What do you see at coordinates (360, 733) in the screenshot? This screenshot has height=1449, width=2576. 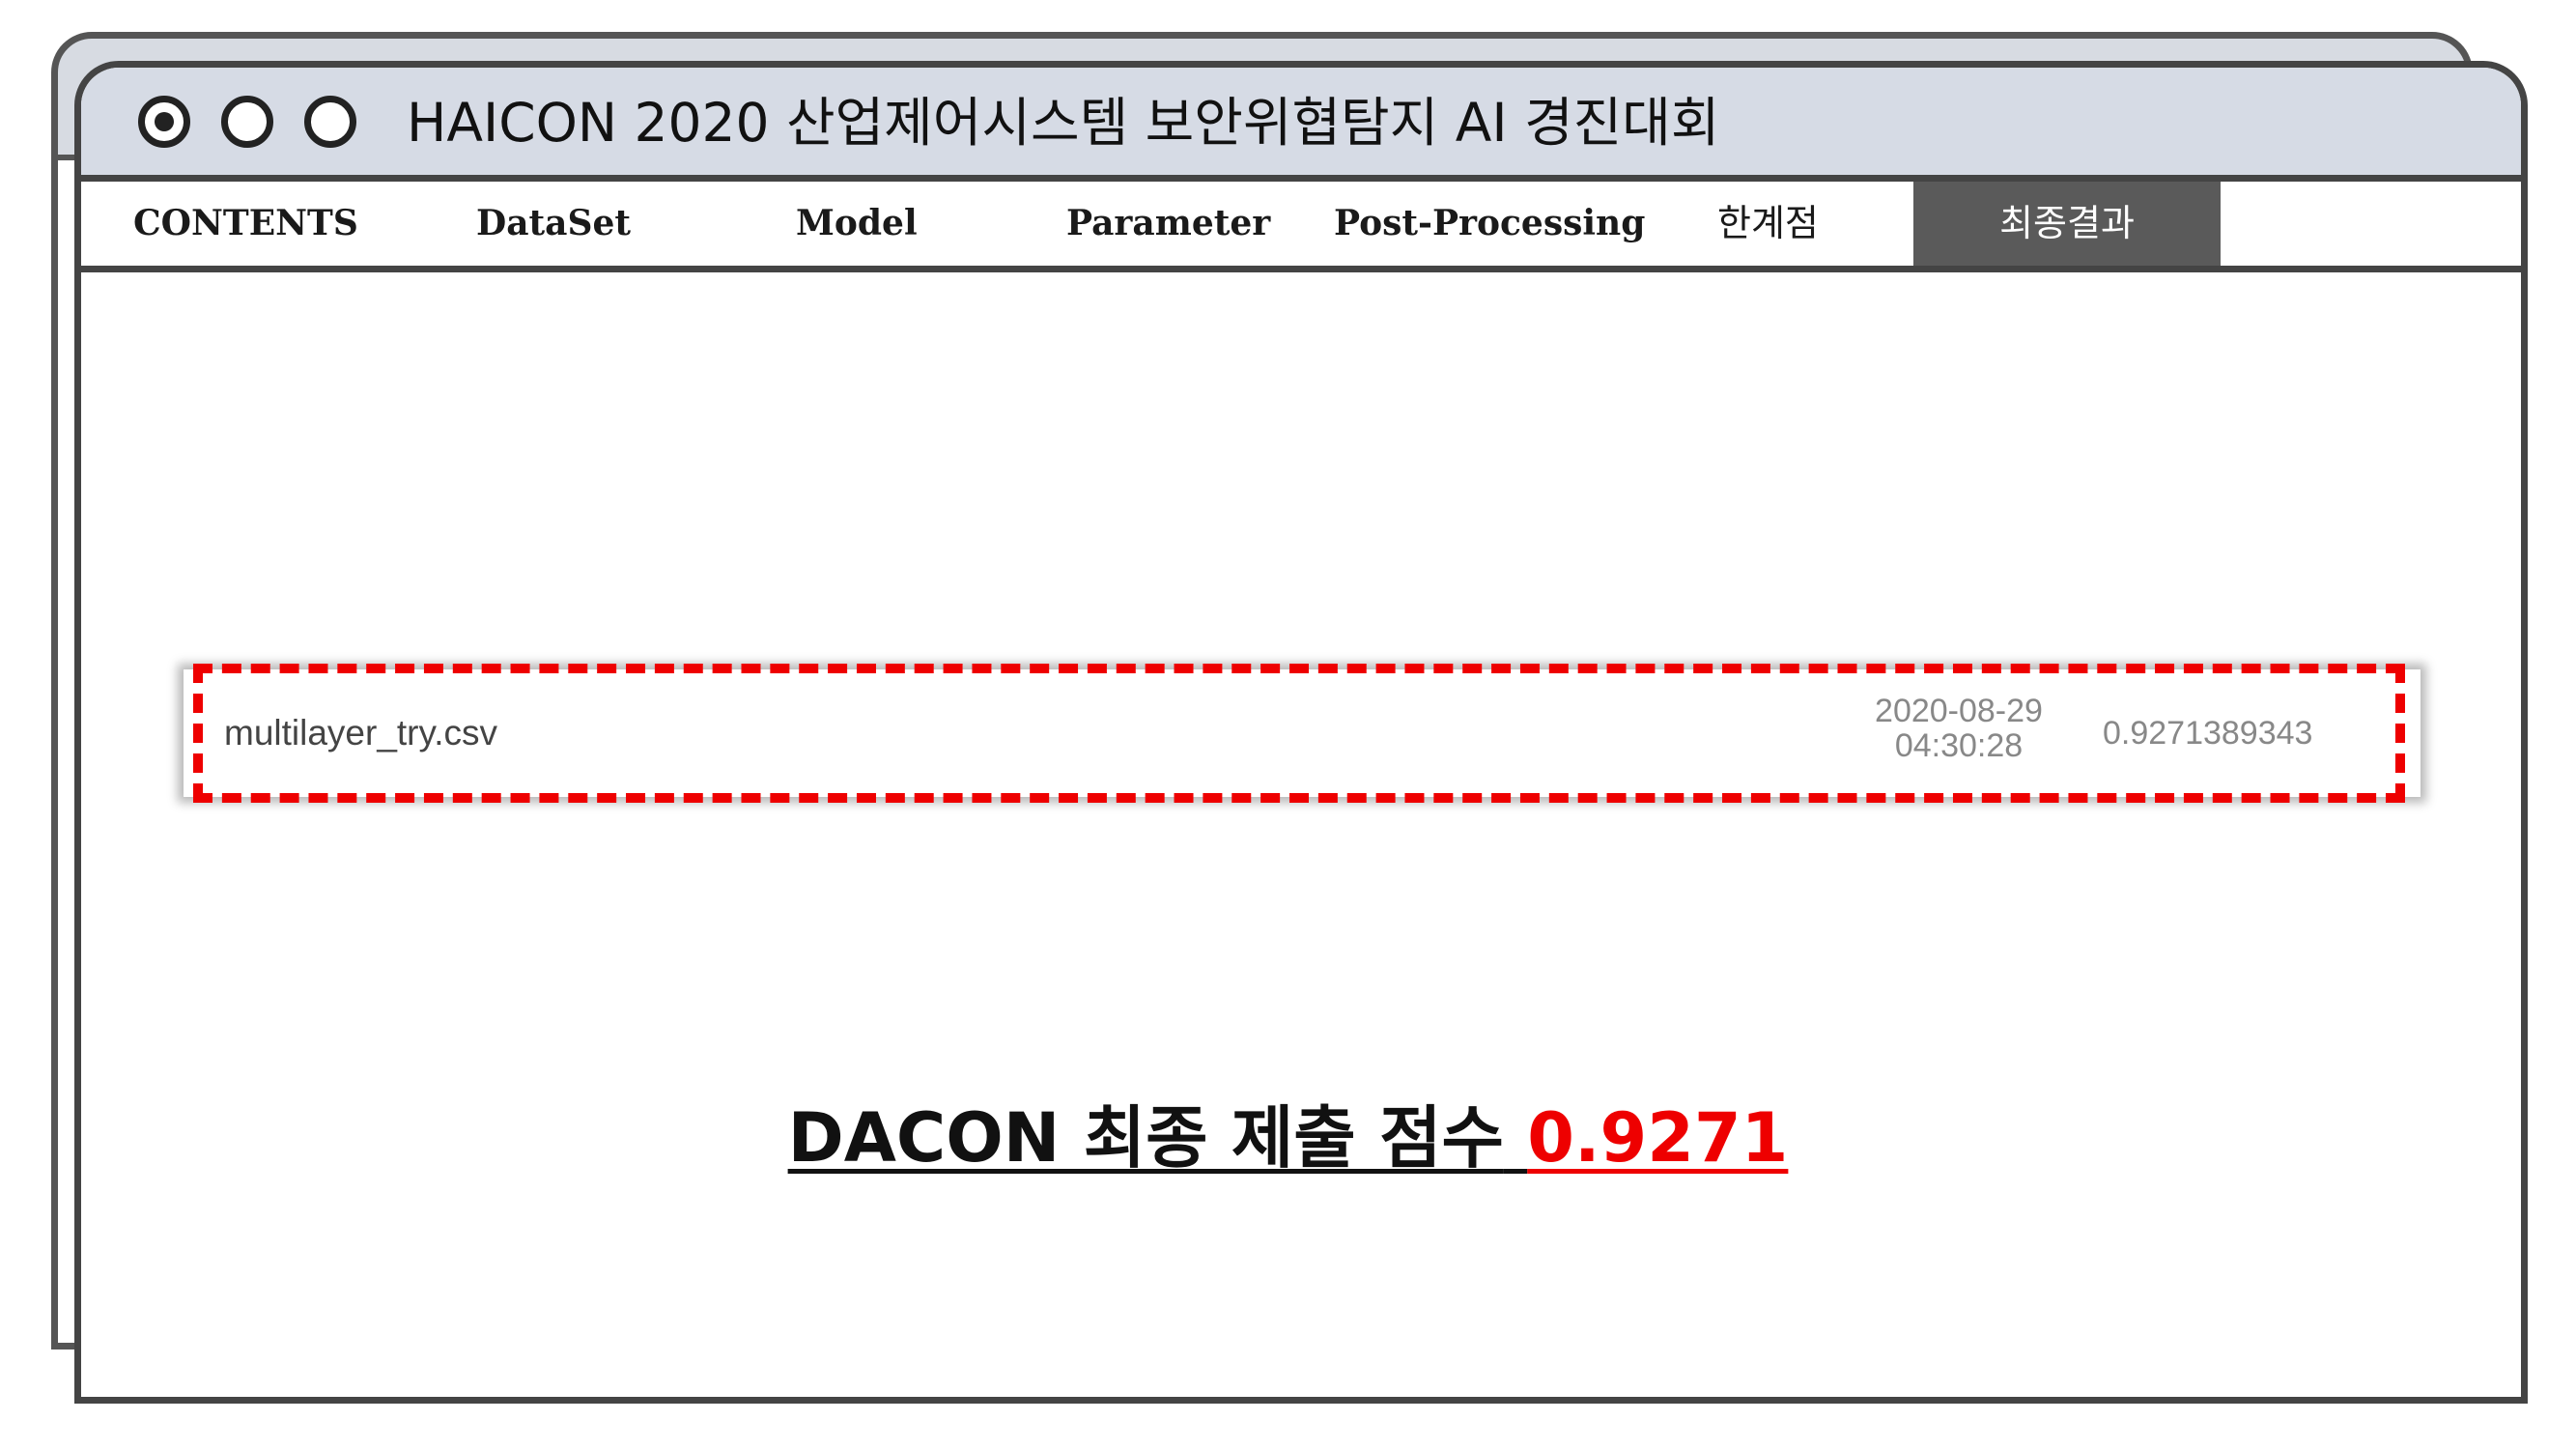 I see `submission-filename: multilayer_try.csv` at bounding box center [360, 733].